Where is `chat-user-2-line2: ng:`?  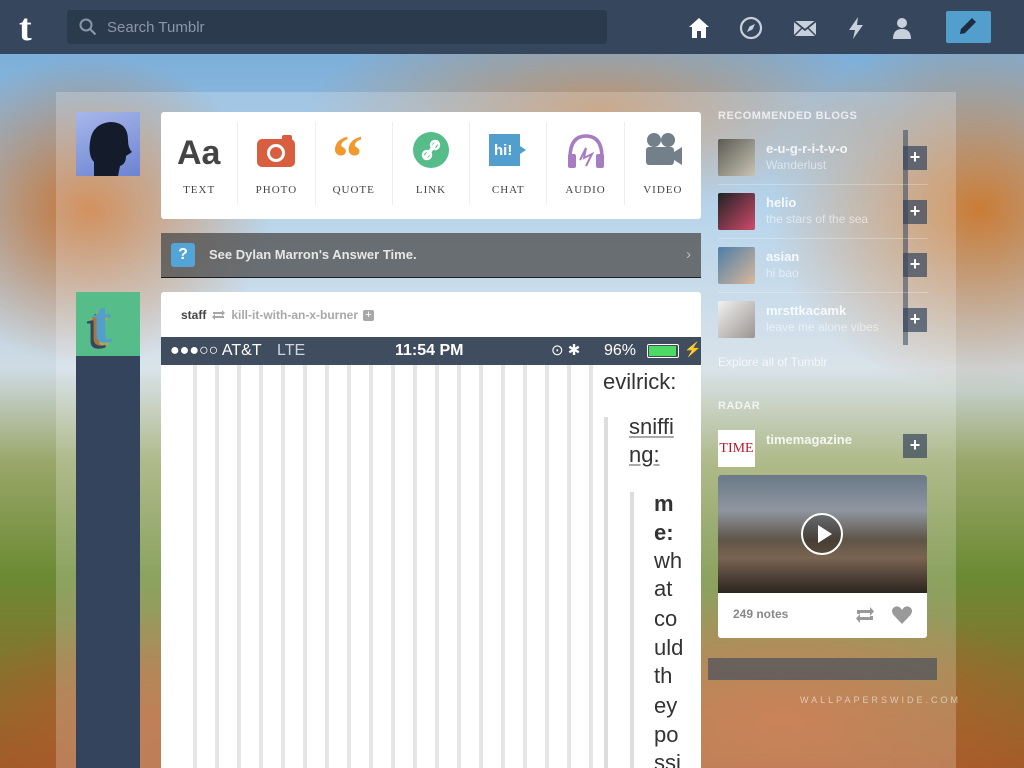 chat-user-2-line2: ng: is located at coordinates (644, 454).